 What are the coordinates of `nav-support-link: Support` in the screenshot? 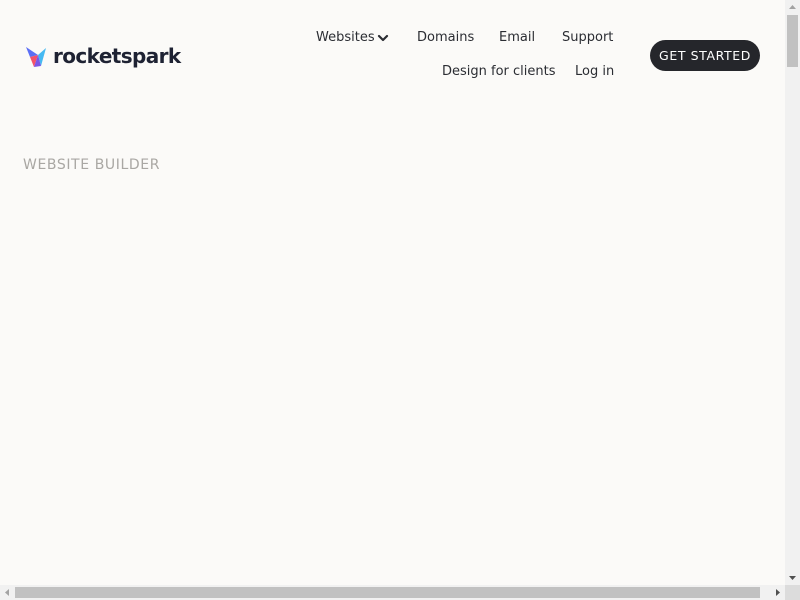 It's located at (587, 38).